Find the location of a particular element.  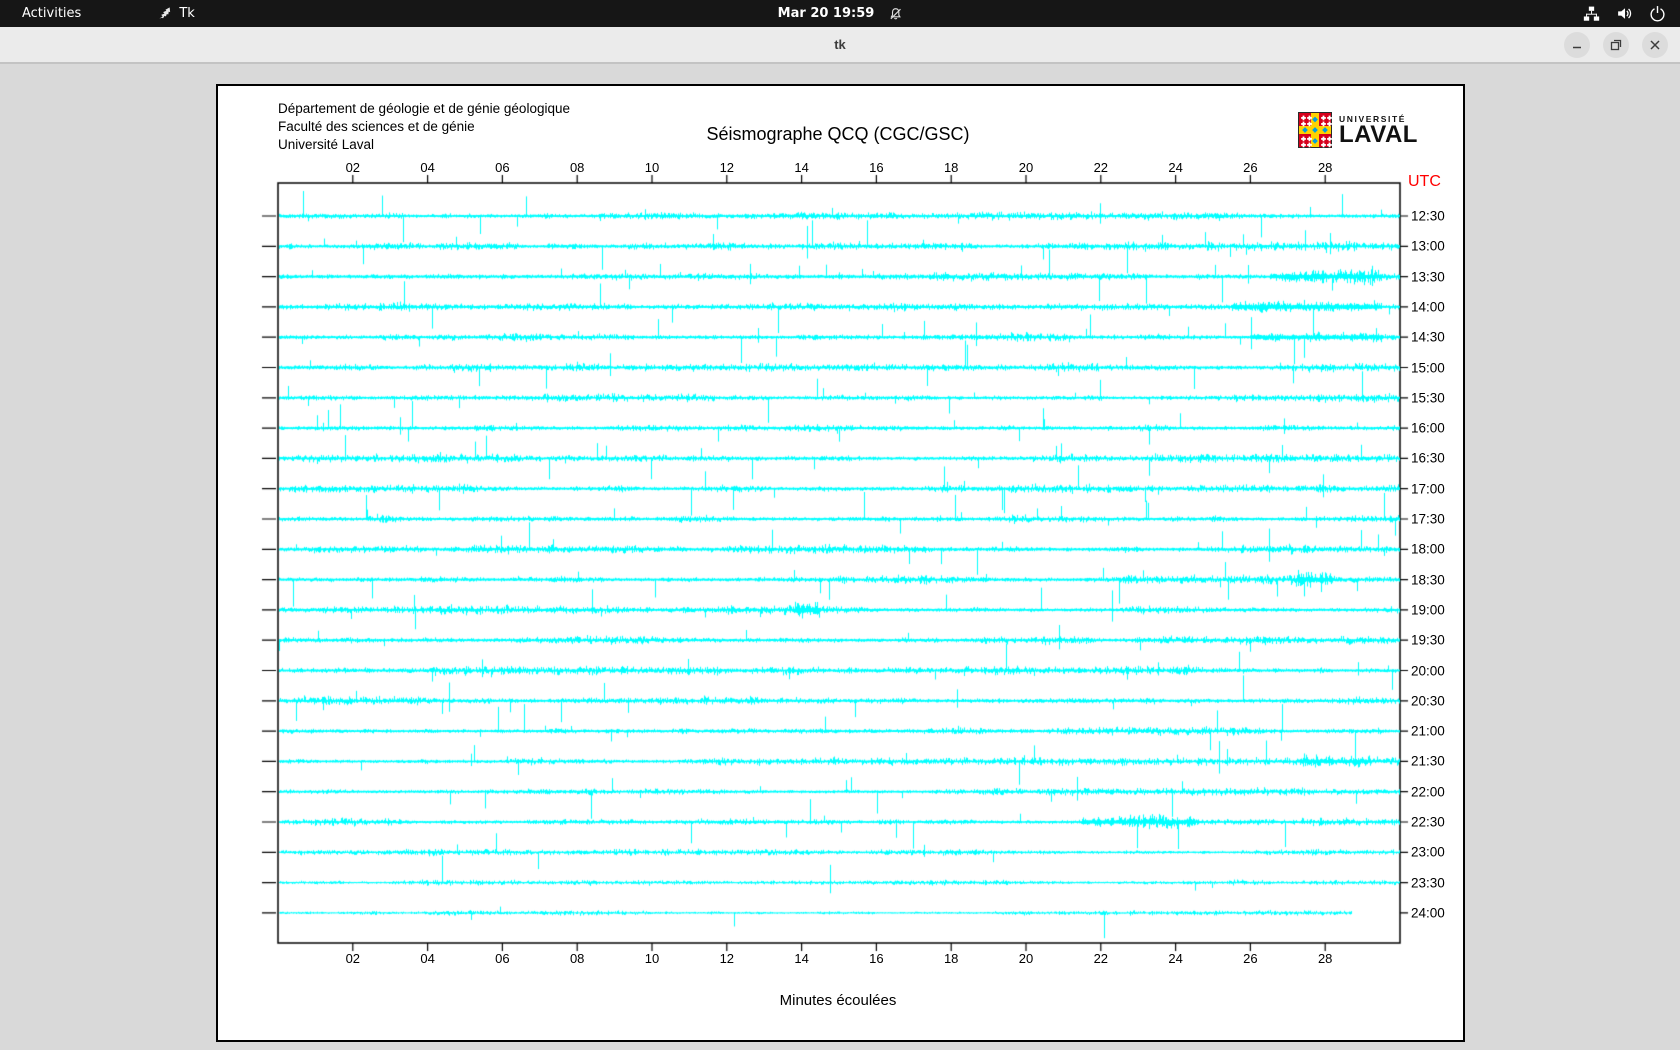

window-title: tk is located at coordinates (840, 44).